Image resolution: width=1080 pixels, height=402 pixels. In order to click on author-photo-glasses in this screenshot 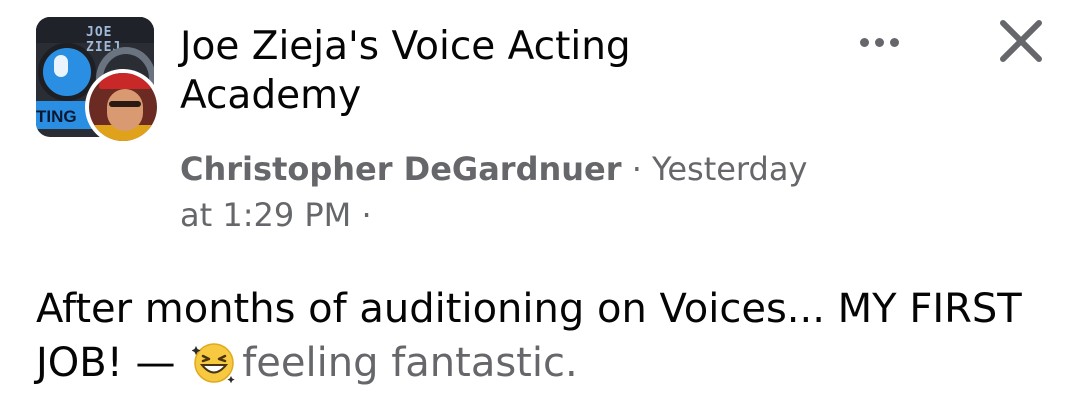, I will do `click(125, 104)`.